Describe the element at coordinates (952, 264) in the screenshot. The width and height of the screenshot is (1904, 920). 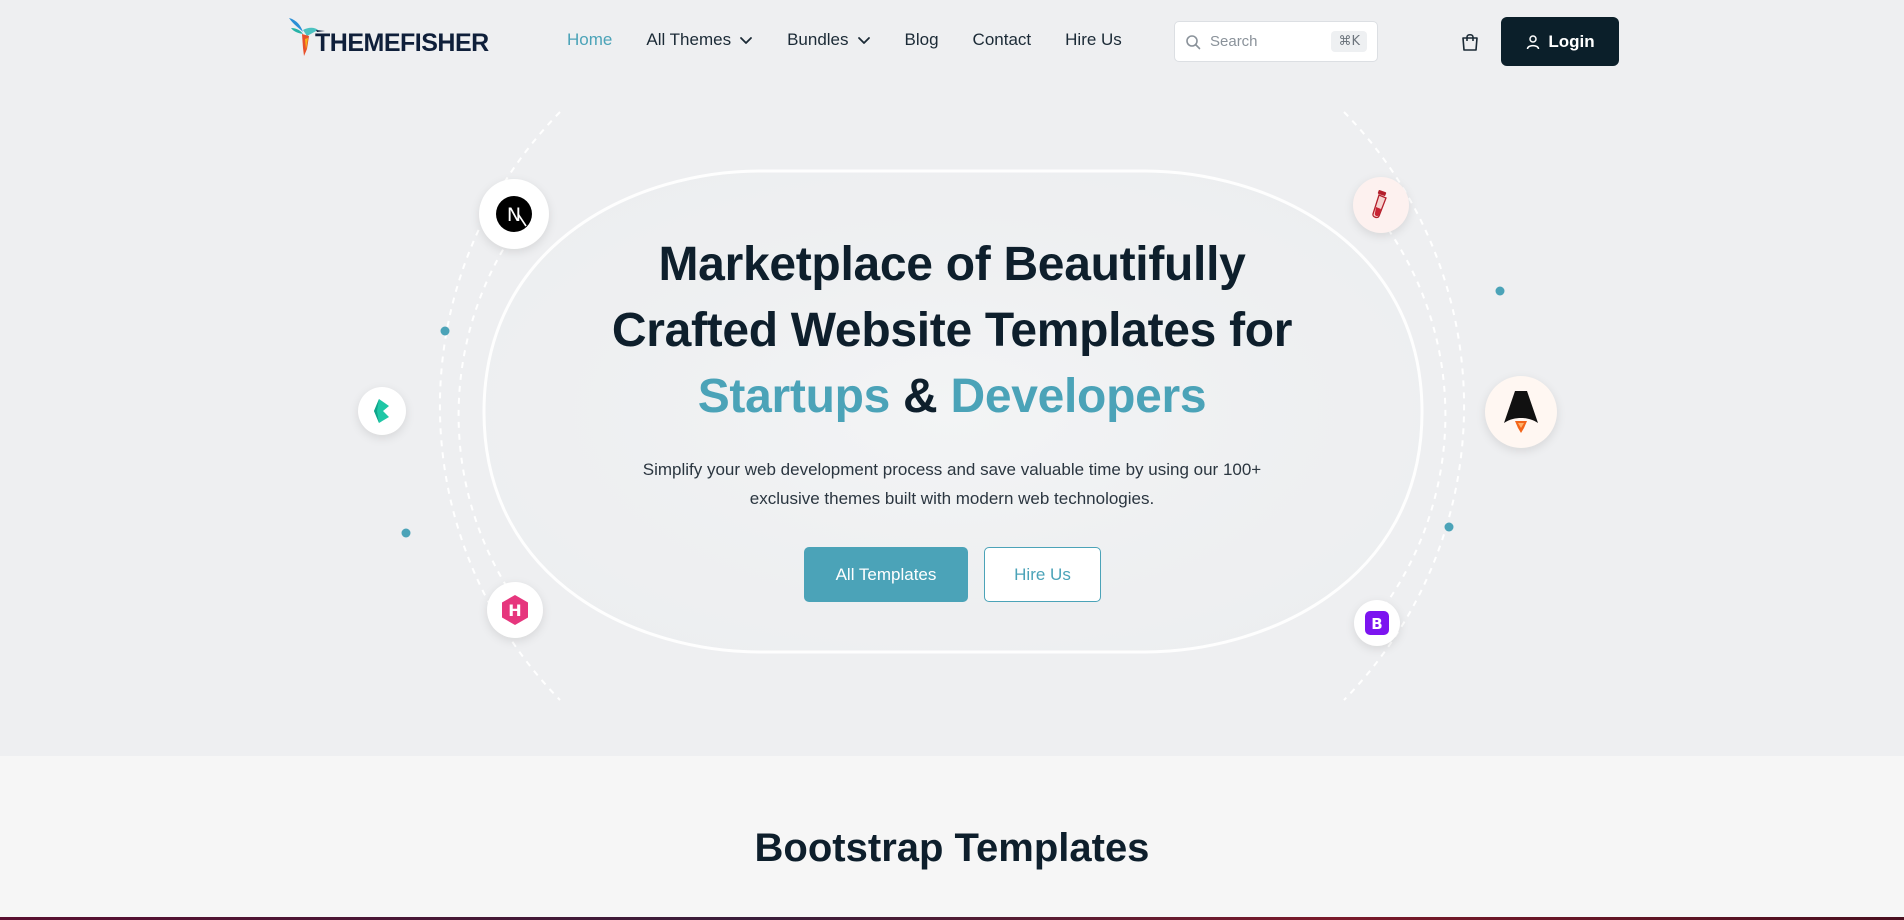
I see `hero-title-line-1: Marketplace of Beautifully` at that location.